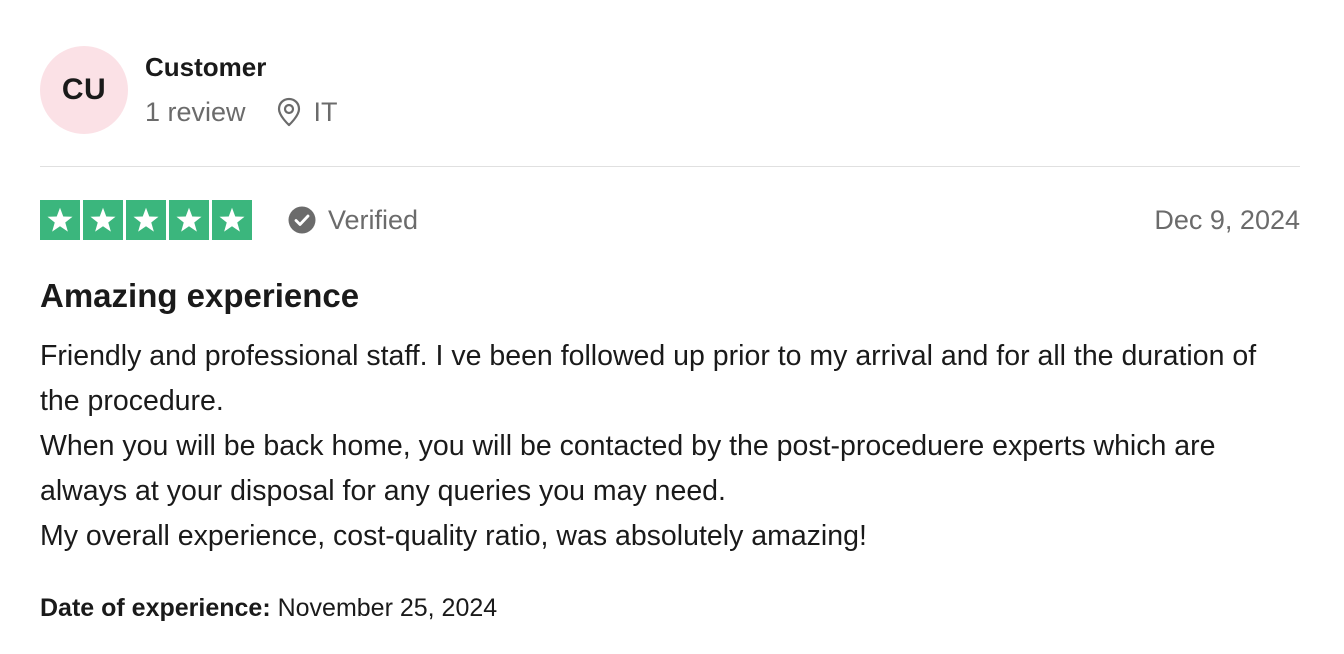  Describe the element at coordinates (302, 220) in the screenshot. I see `check-circle-icon` at that location.